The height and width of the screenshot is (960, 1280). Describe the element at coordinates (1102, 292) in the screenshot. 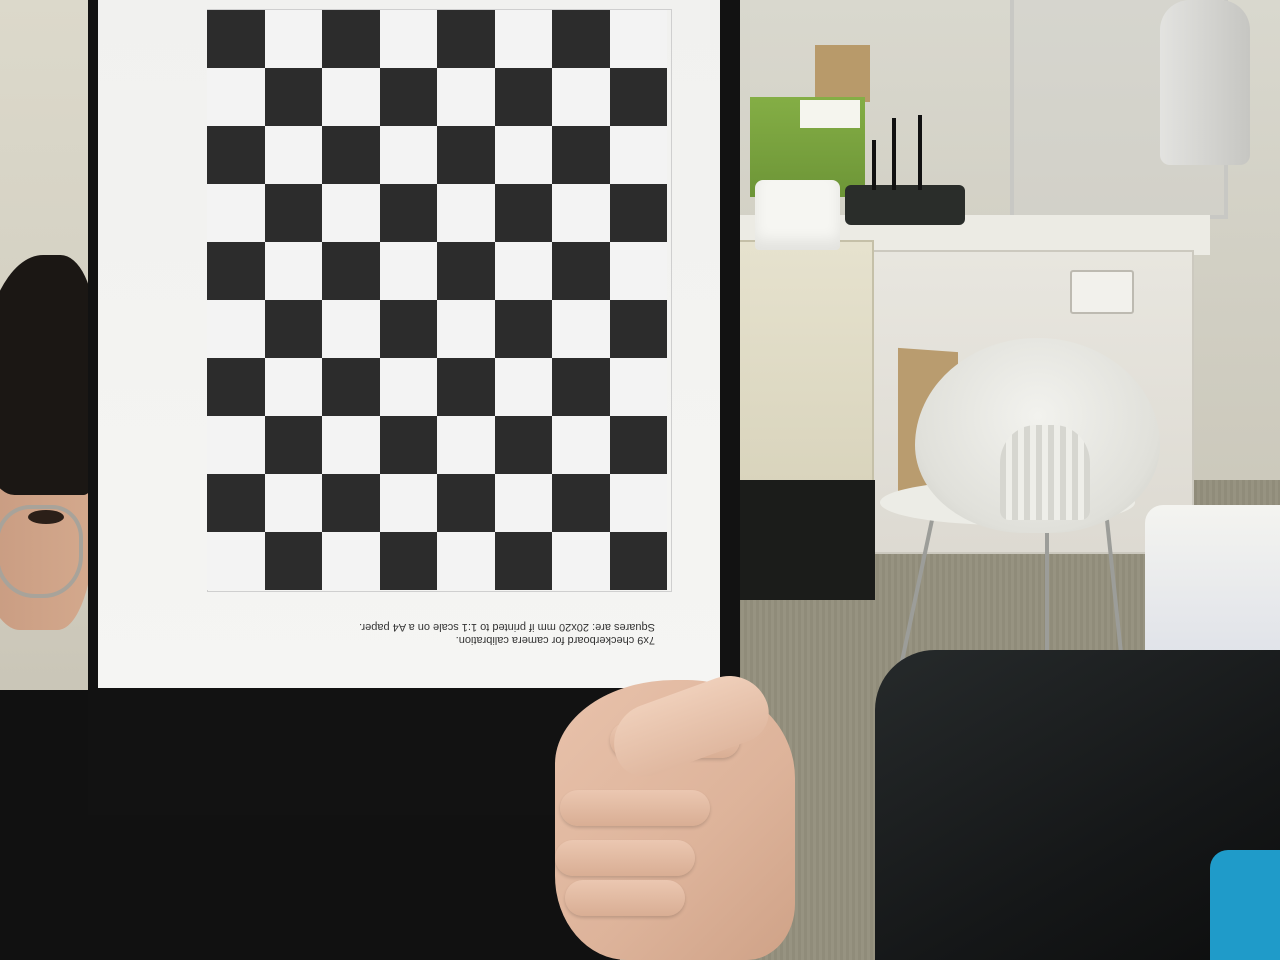

I see `power-socket` at that location.